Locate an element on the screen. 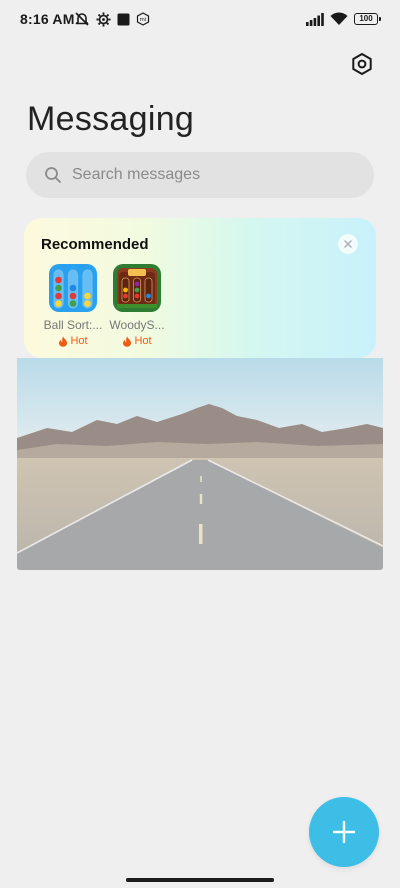 This screenshot has height=888, width=400. wifi-icon is located at coordinates (339, 18).